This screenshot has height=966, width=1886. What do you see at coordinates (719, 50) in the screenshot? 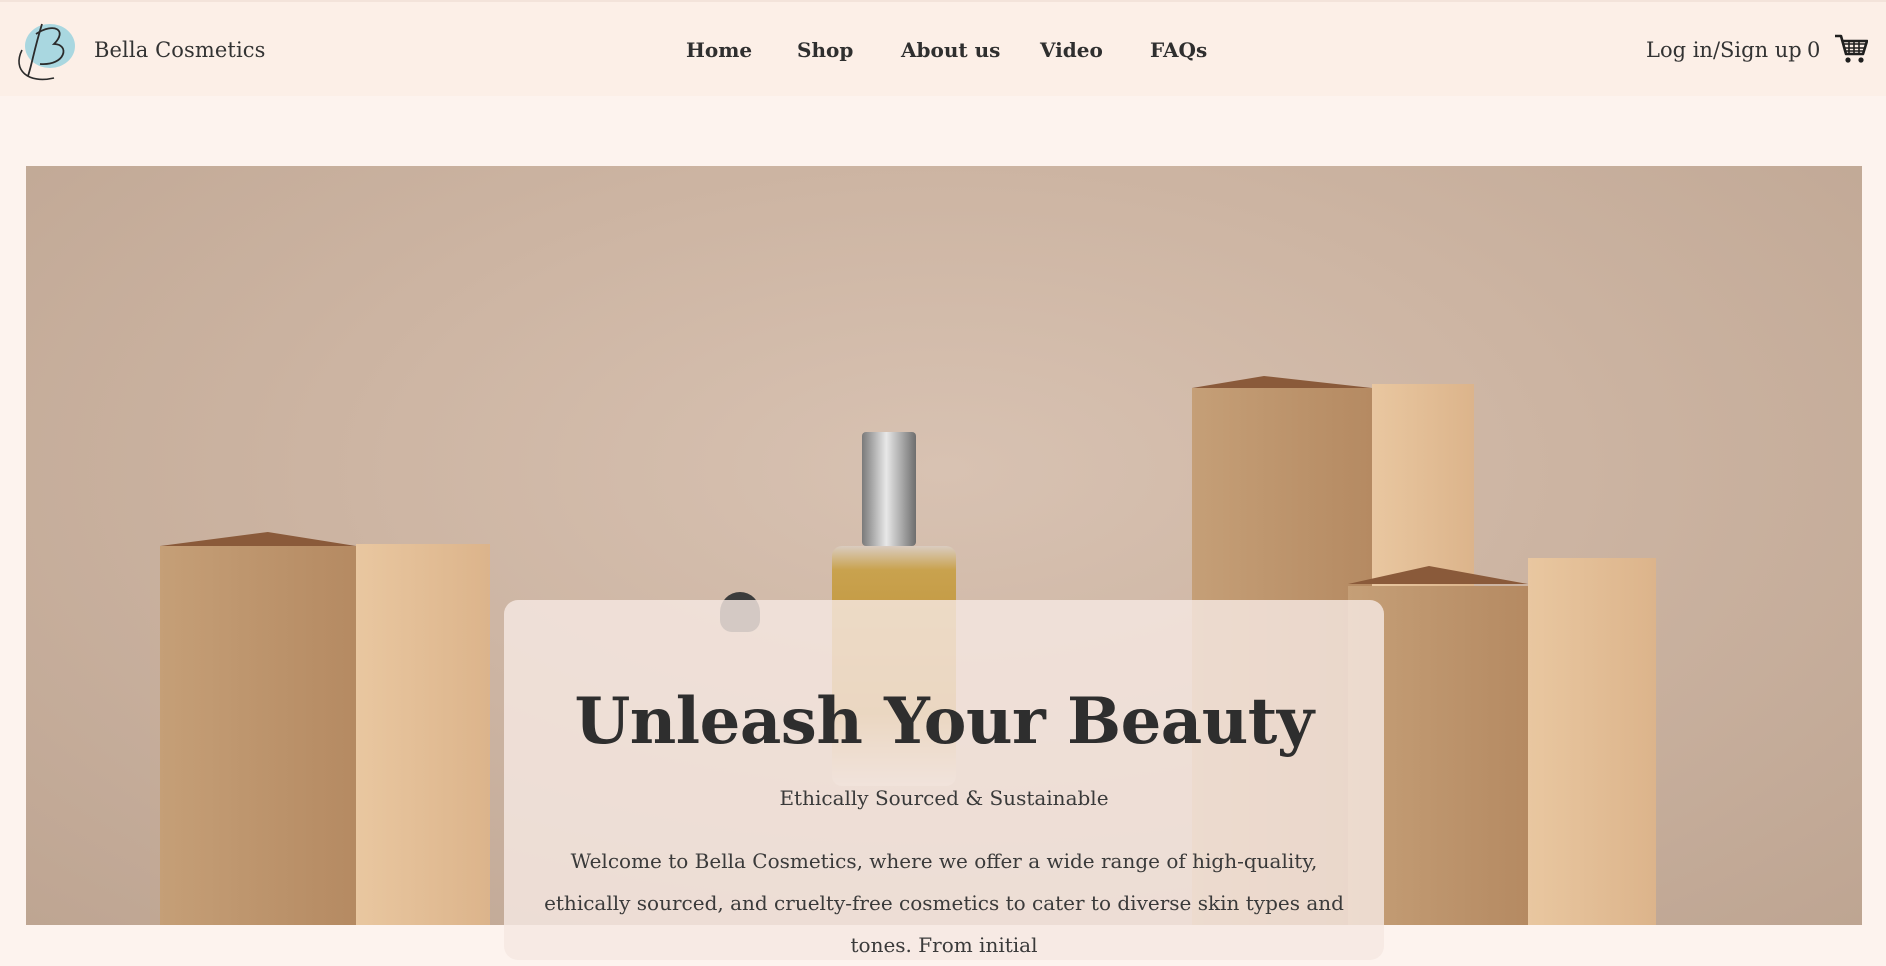
I see `nav-item-home: Home` at bounding box center [719, 50].